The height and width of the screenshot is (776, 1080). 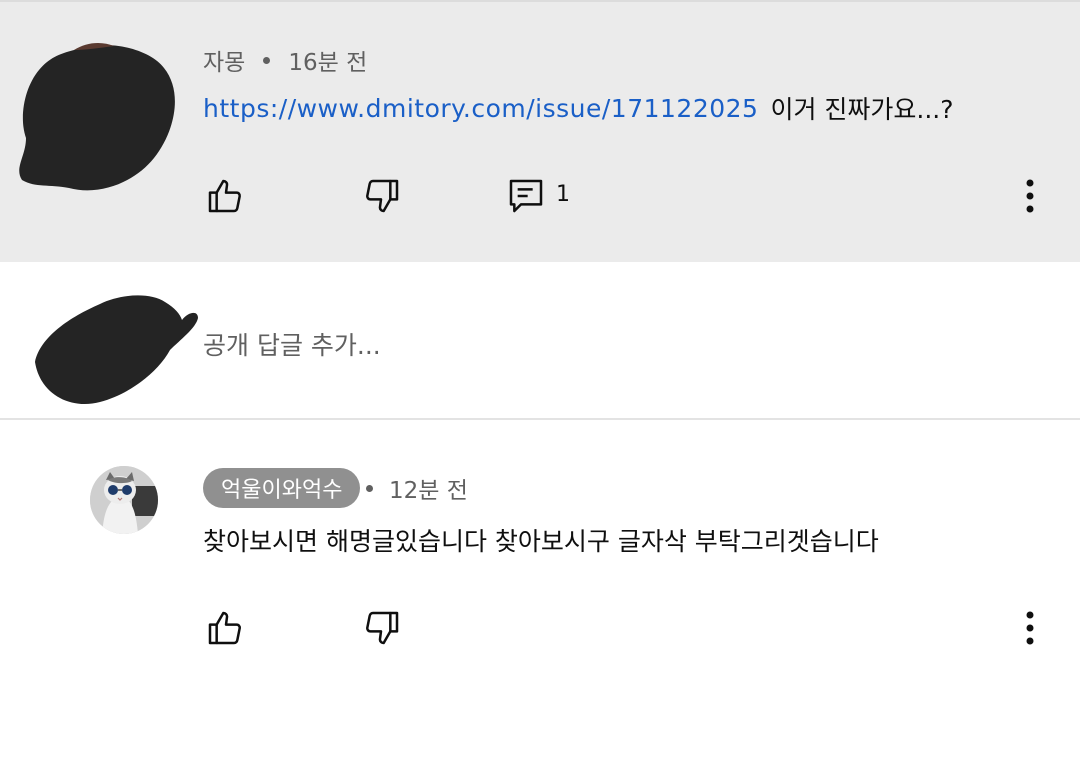 I want to click on comment-link: https://www.dmitory.com/issue/171122025, so click(x=480, y=108).